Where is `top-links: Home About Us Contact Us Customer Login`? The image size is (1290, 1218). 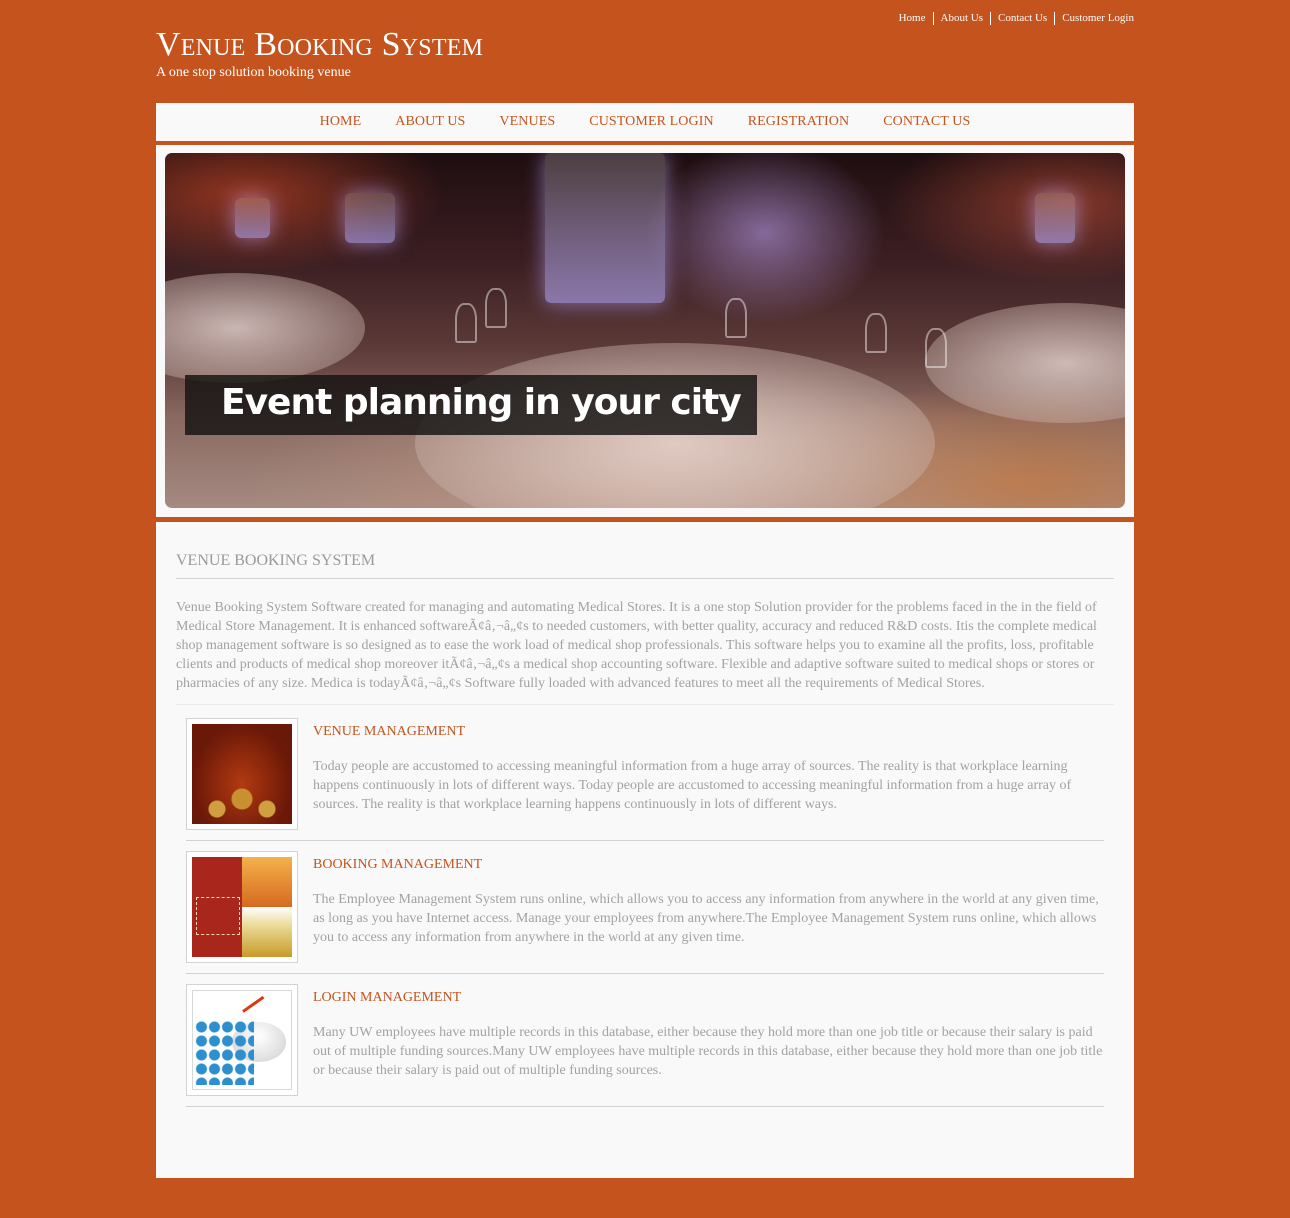
top-links: Home About Us Contact Us Customer Login is located at coordinates (1013, 18).